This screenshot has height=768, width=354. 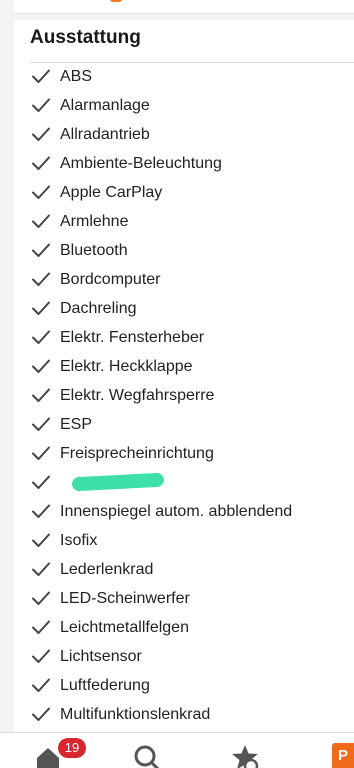 What do you see at coordinates (118, 482) in the screenshot?
I see `redaction-mark` at bounding box center [118, 482].